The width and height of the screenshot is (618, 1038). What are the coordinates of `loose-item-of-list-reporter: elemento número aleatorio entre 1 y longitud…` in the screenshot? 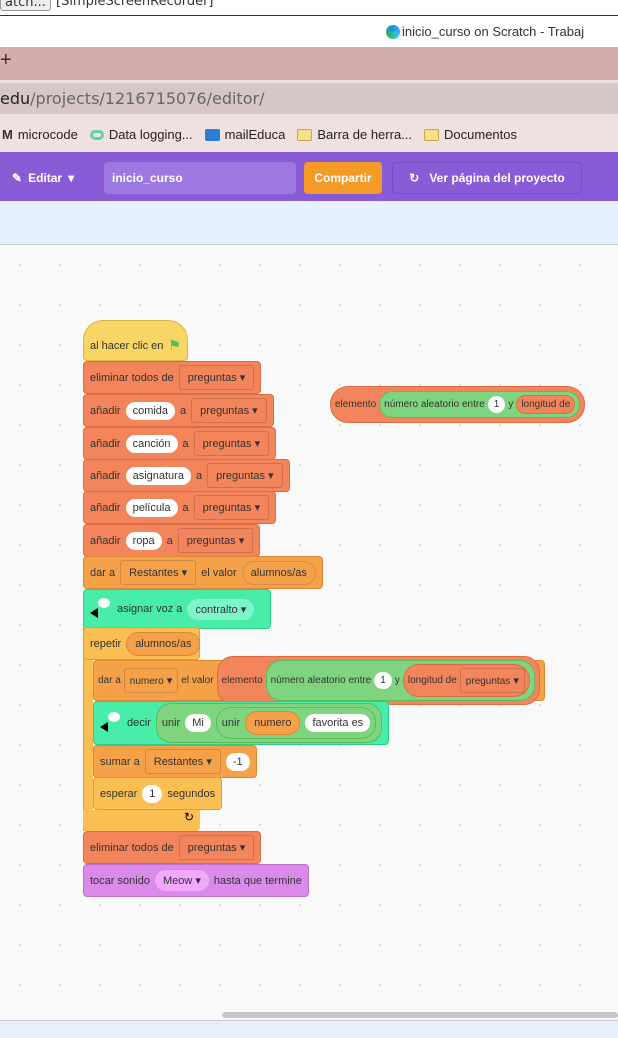 It's located at (458, 404).